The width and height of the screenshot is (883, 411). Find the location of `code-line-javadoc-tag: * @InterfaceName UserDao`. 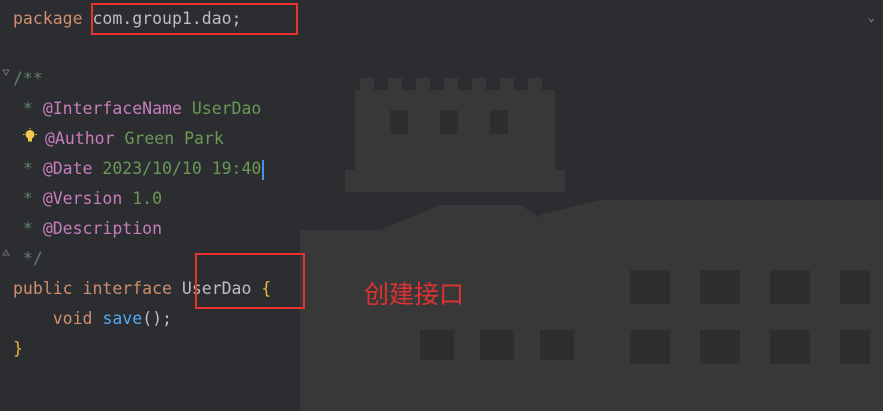

code-line-javadoc-tag: * @InterfaceName UserDao is located at coordinates (443, 109).